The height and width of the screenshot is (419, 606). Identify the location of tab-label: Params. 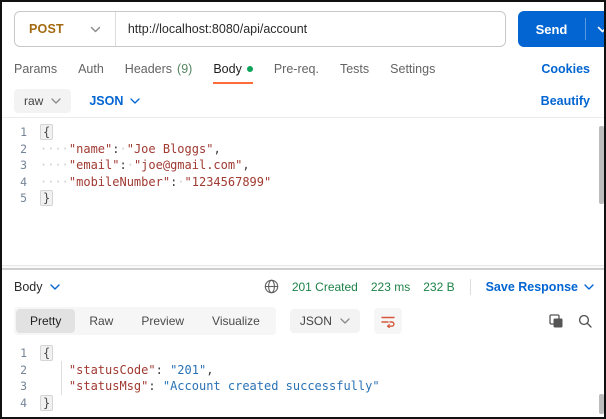
(36, 68).